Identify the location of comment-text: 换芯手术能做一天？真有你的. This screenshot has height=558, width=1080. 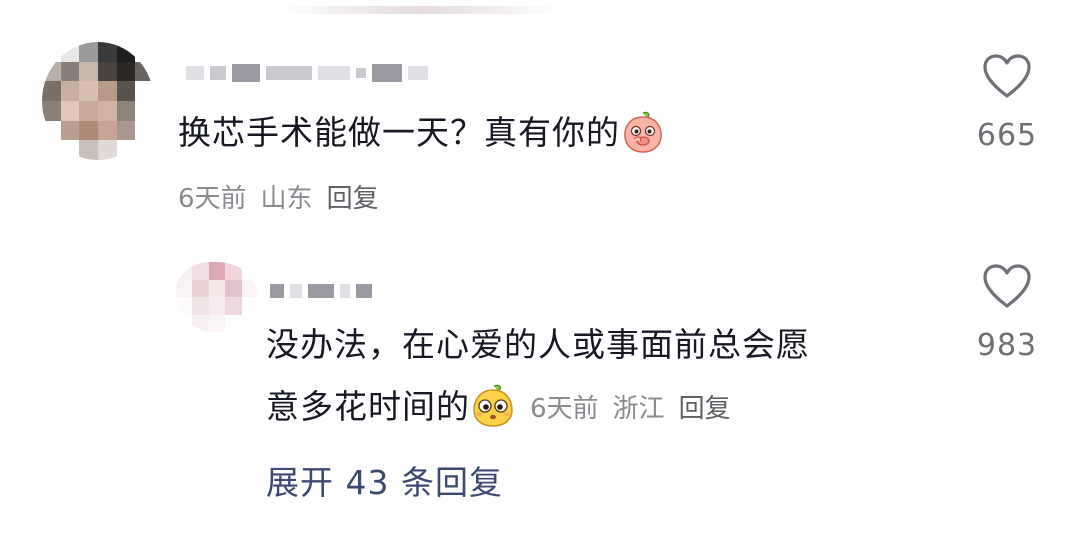
(422, 133).